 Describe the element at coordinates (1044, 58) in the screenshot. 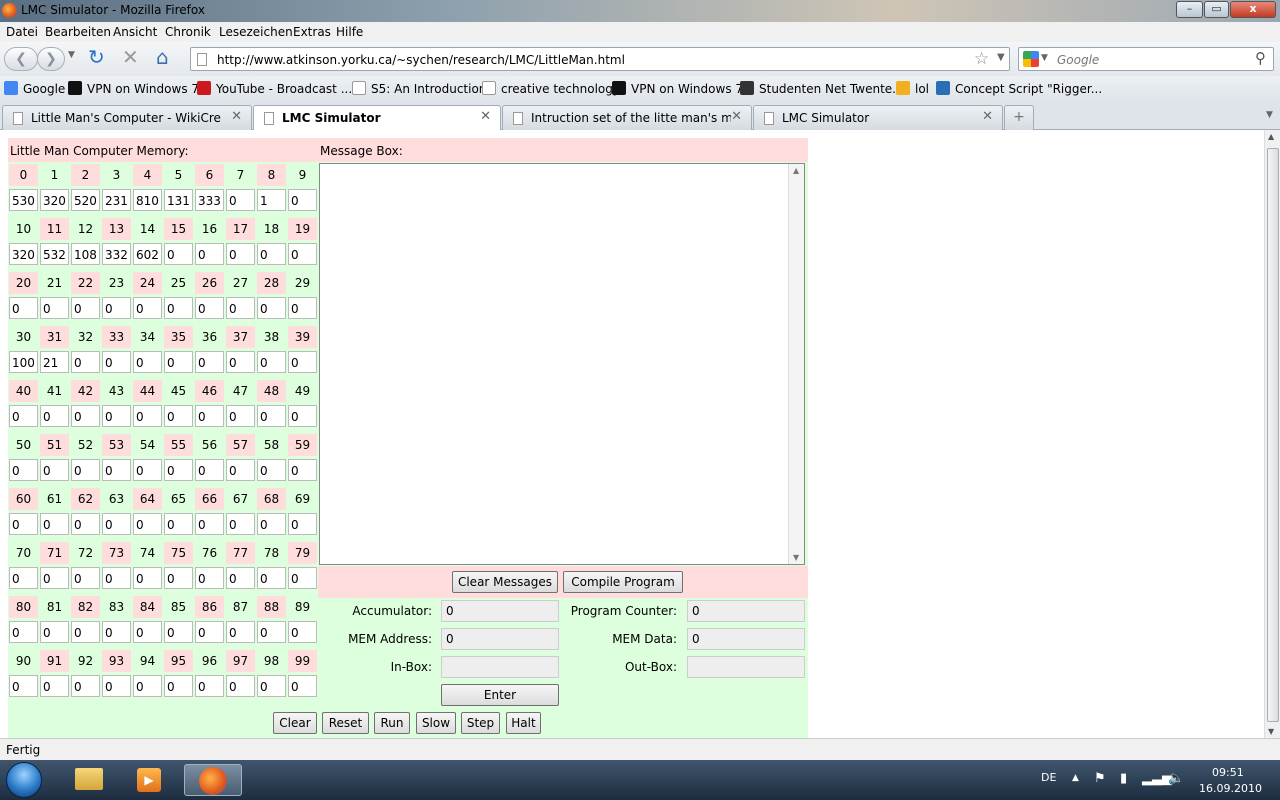

I see `search-engine-dropdown-icon: ▼` at that location.